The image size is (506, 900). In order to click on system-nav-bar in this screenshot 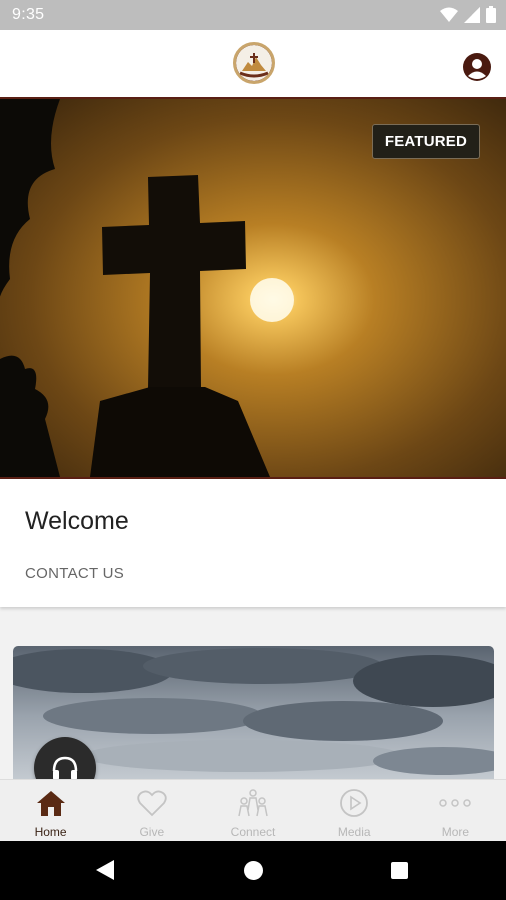, I will do `click(253, 870)`.